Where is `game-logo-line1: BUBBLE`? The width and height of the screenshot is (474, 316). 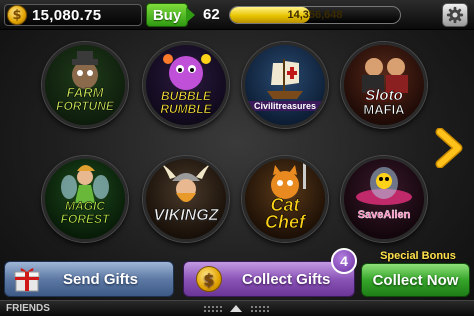
game-logo-line1: BUBBLE is located at coordinates (186, 96).